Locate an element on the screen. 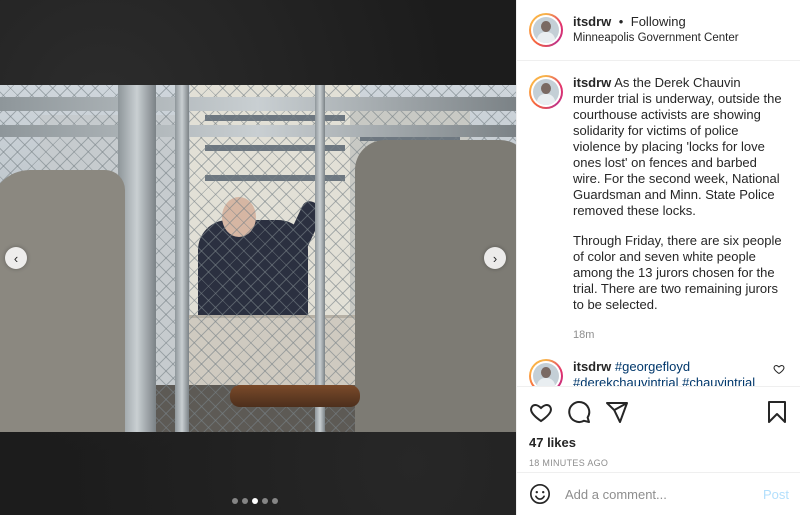  carousel-prev-button: ‹ is located at coordinates (16, 258).